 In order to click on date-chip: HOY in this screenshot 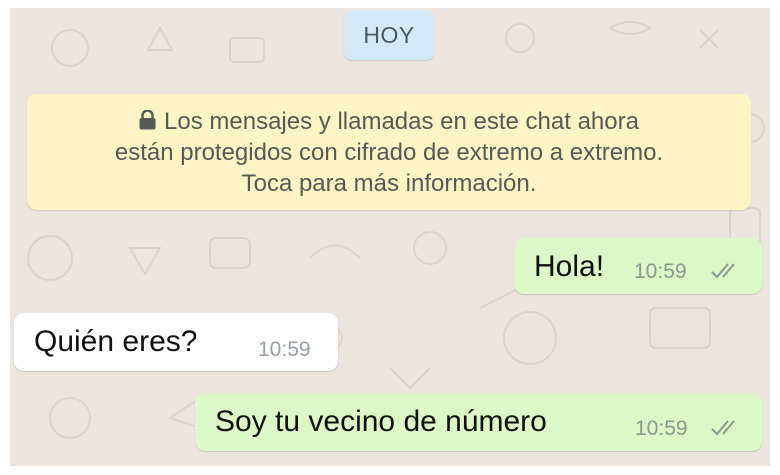, I will do `click(389, 35)`.